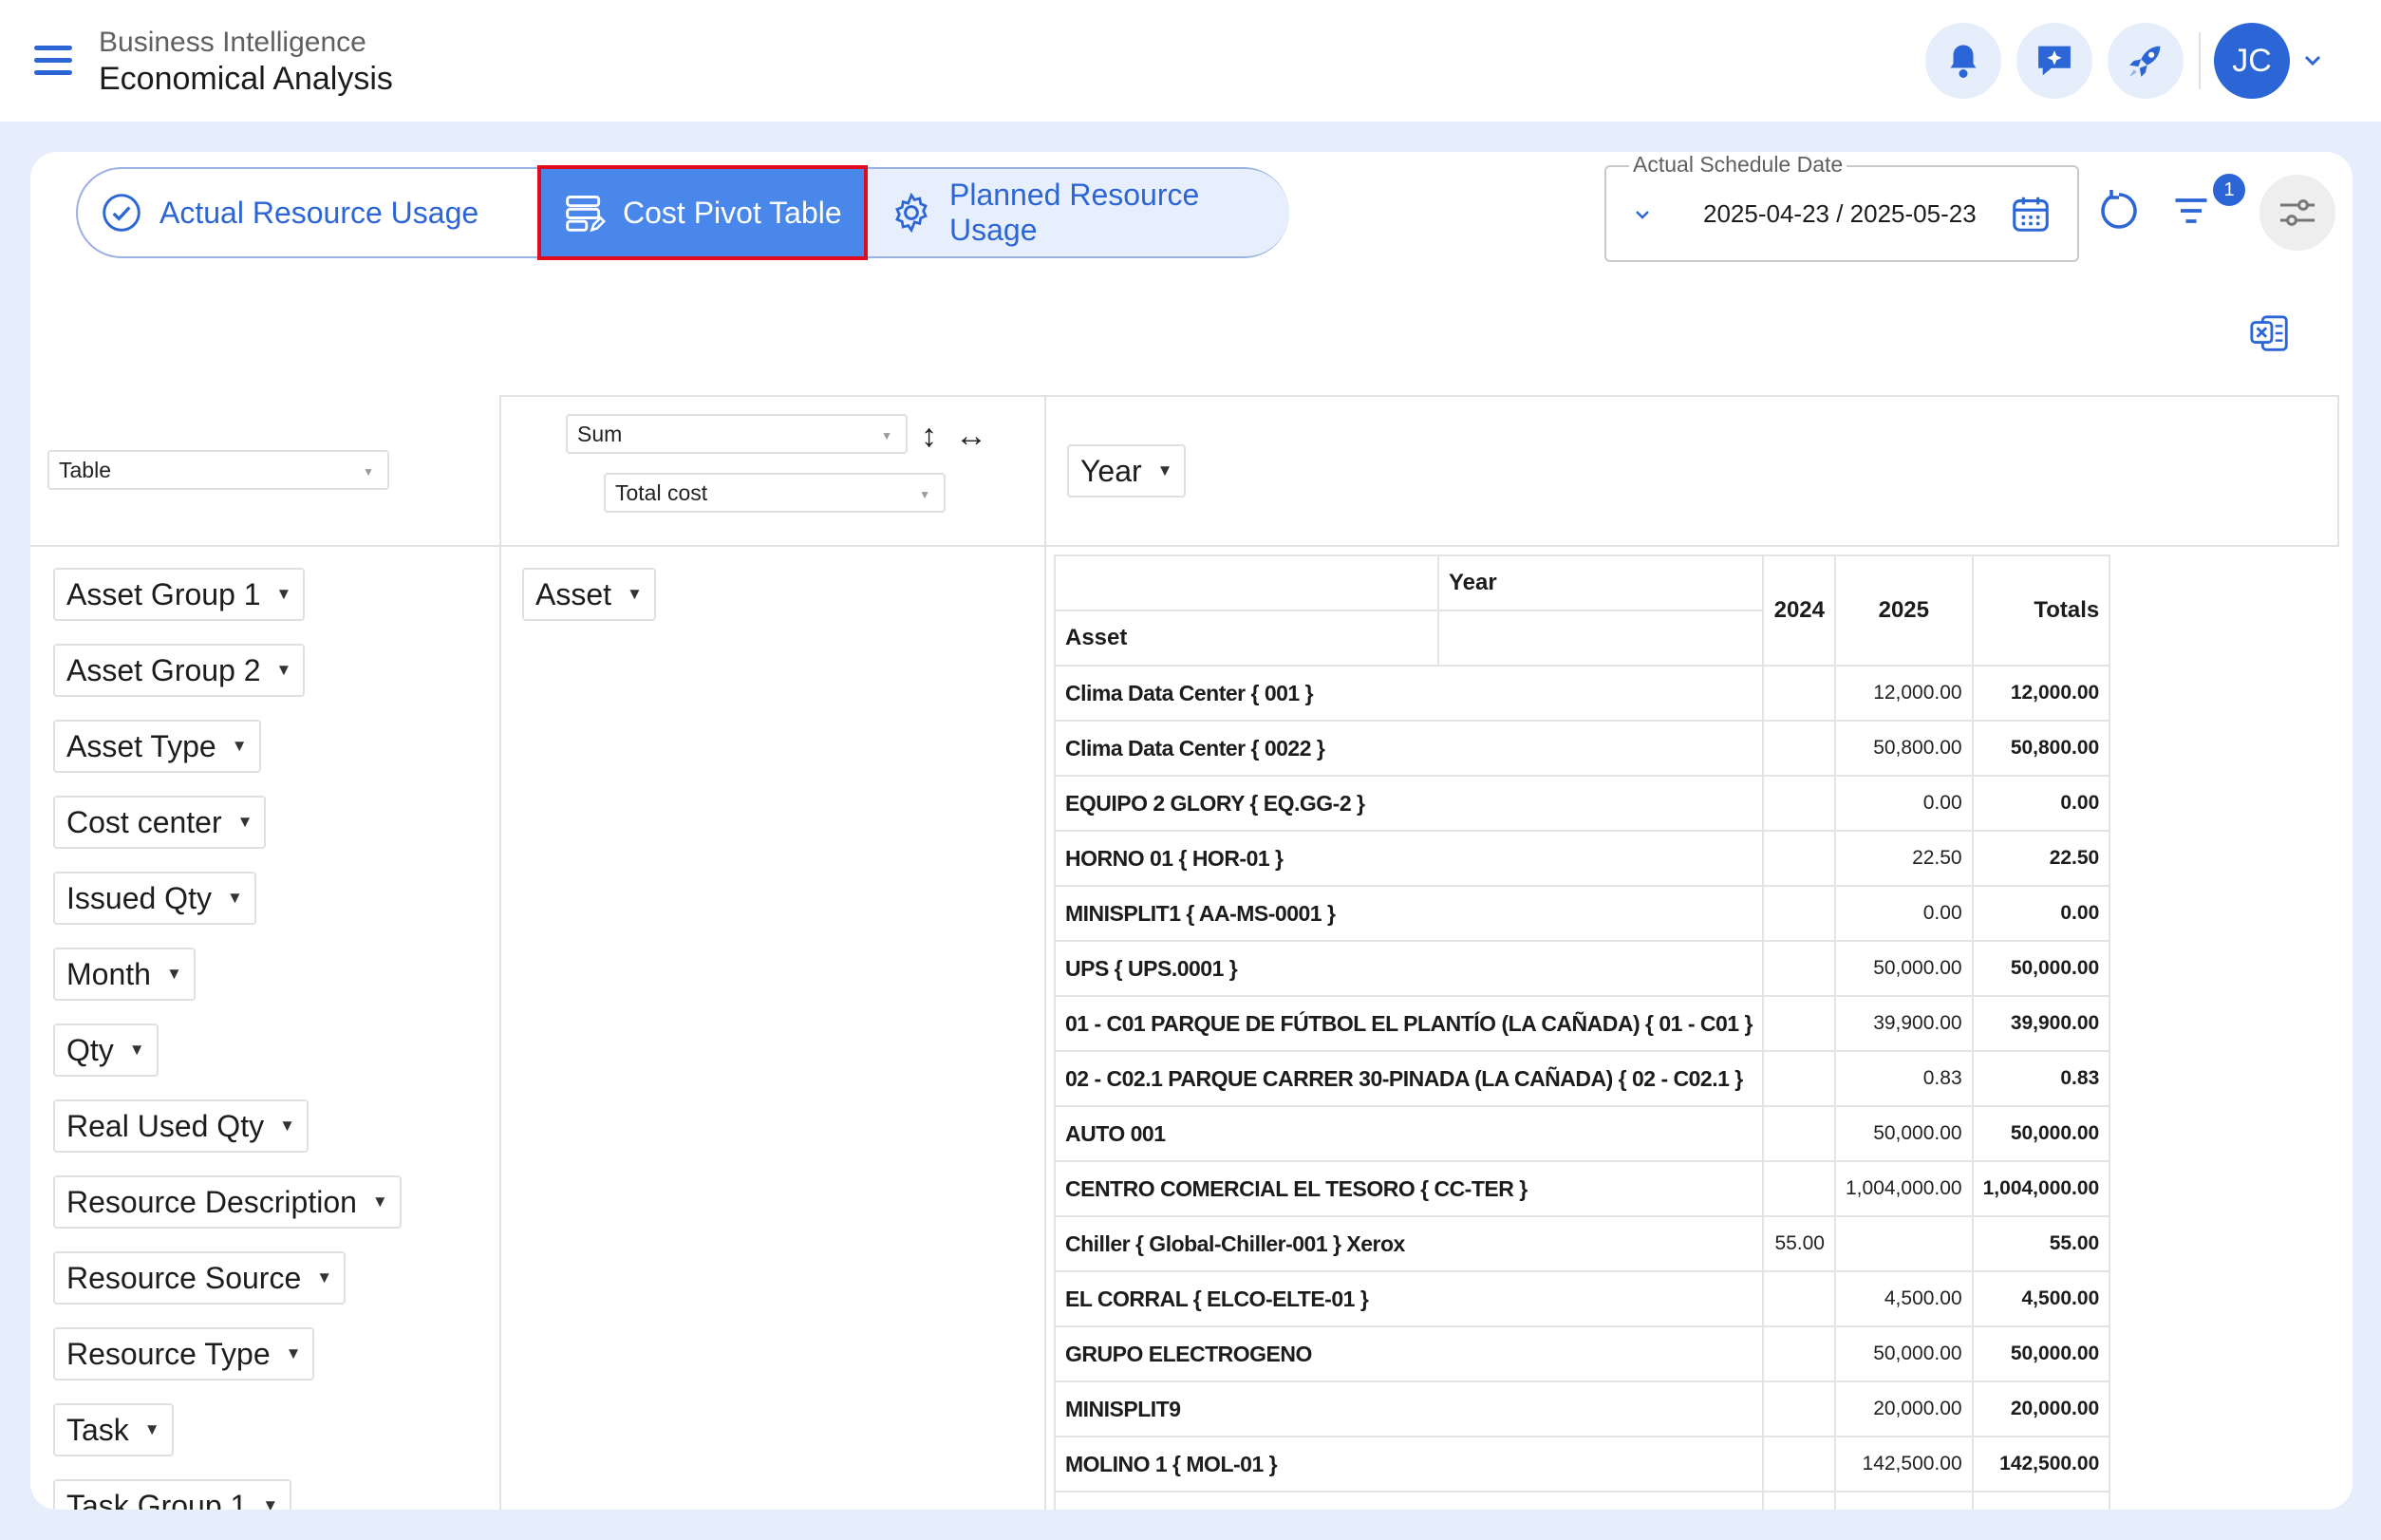  What do you see at coordinates (1582, 1501) in the screenshot?
I see `table-row: MONTADORA - FA 0.000.00` at bounding box center [1582, 1501].